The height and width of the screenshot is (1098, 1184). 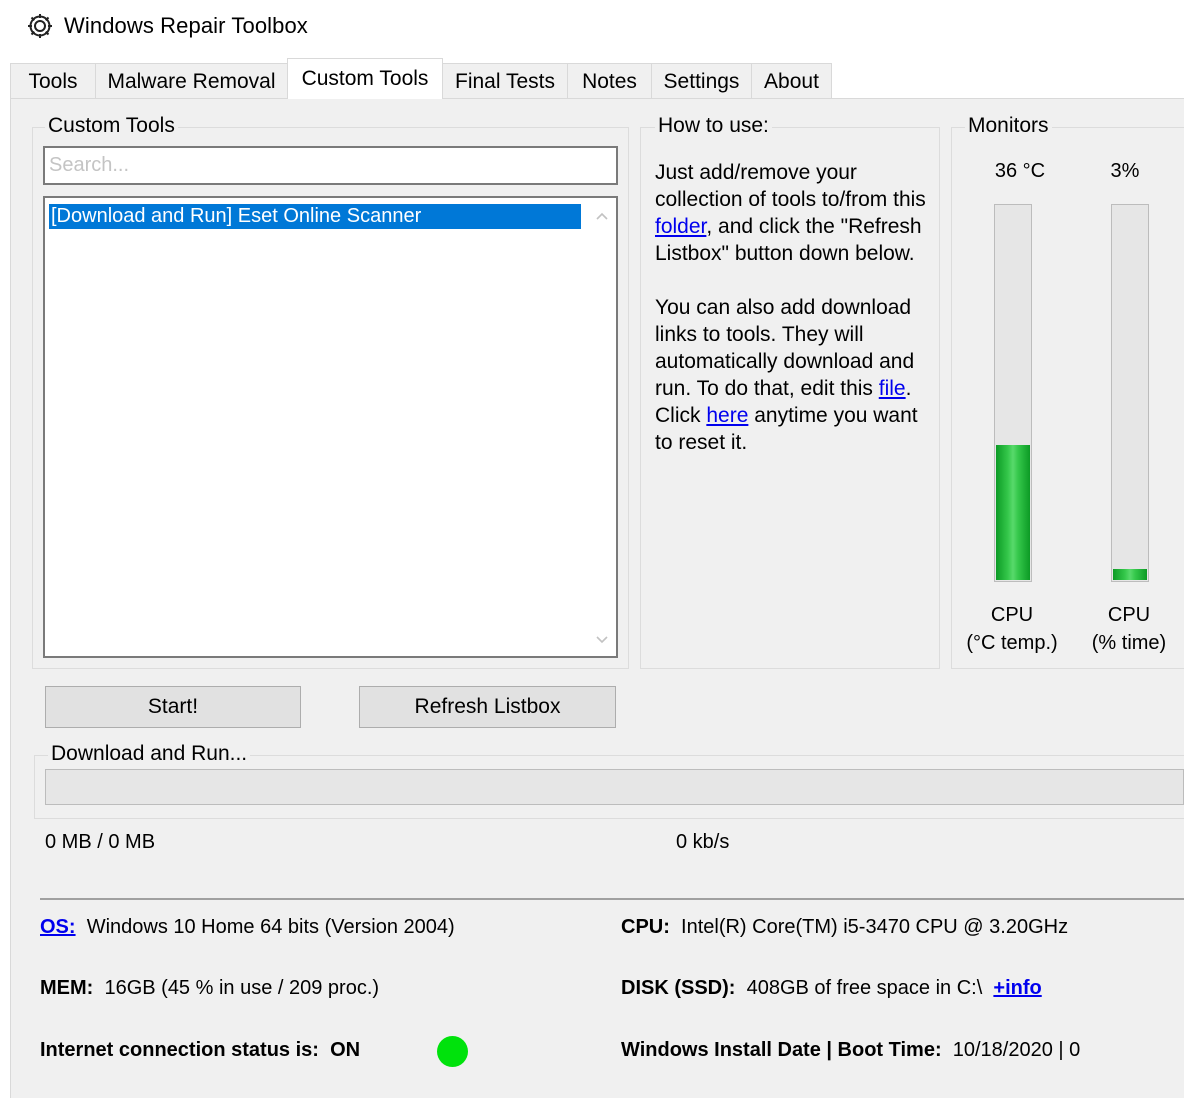 What do you see at coordinates (1130, 574) in the screenshot?
I see `cpu-time-bar-fill` at bounding box center [1130, 574].